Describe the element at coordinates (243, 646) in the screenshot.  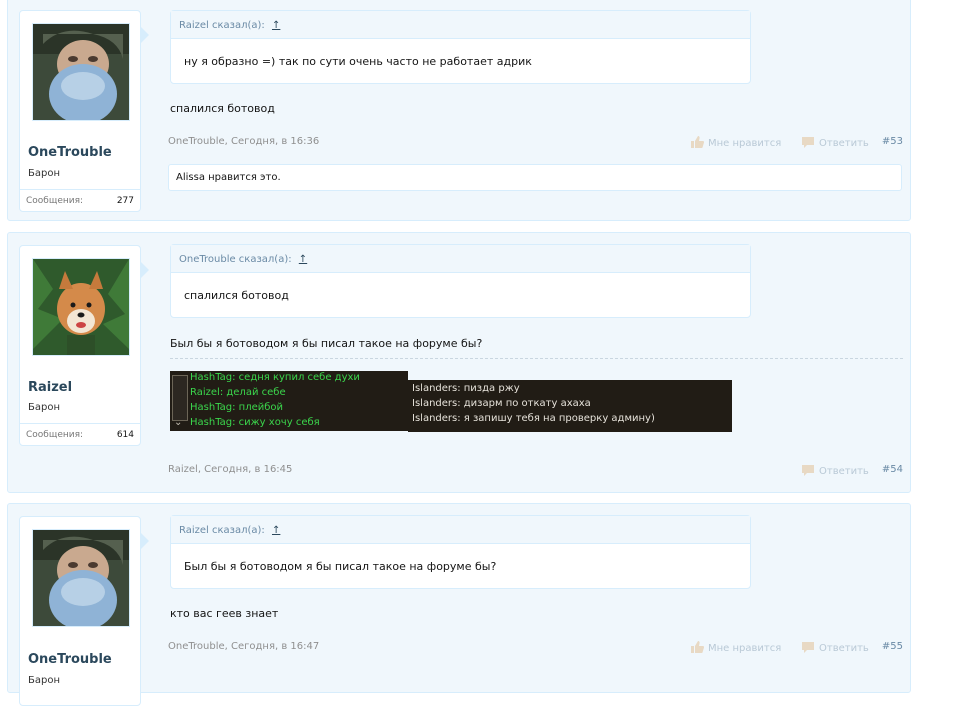
I see `post-author-time: OneTrouble, Сегодня, в 16:47` at that location.